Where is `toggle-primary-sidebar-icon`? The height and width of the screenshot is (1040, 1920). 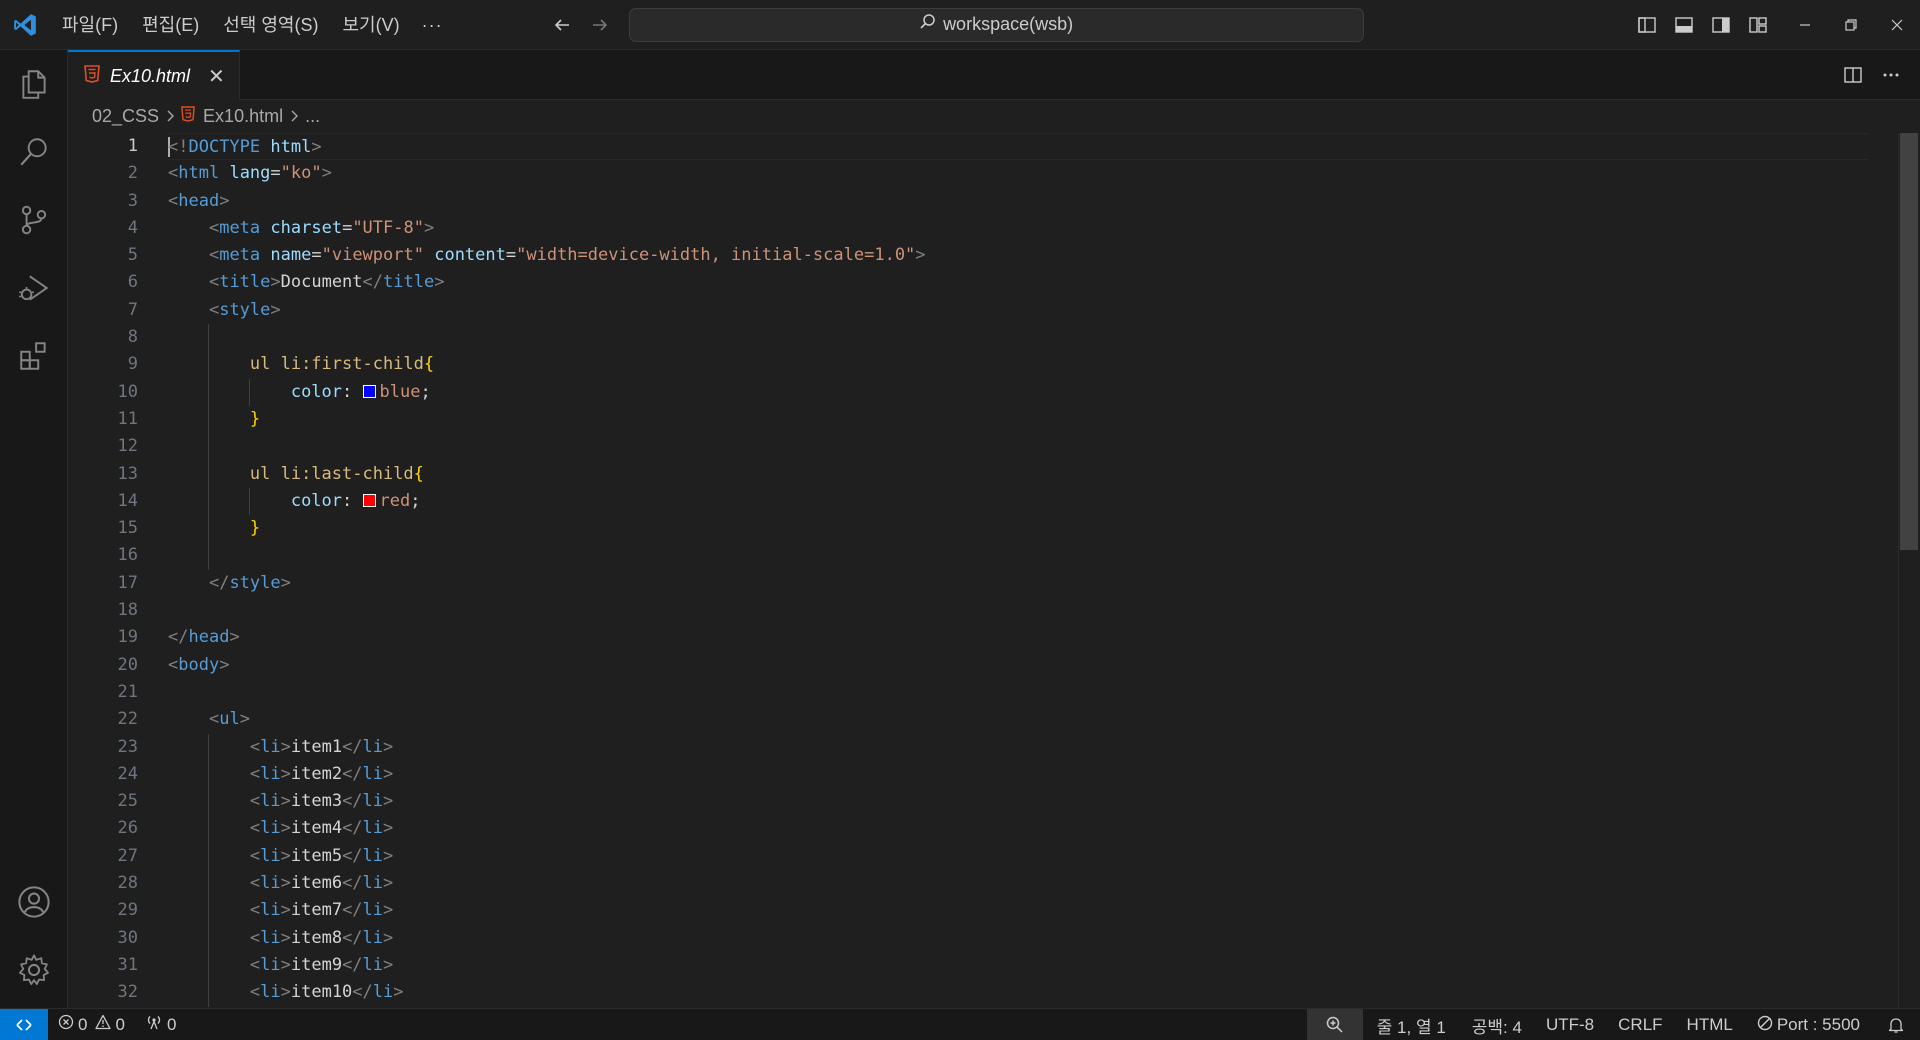 toggle-primary-sidebar-icon is located at coordinates (1646, 25).